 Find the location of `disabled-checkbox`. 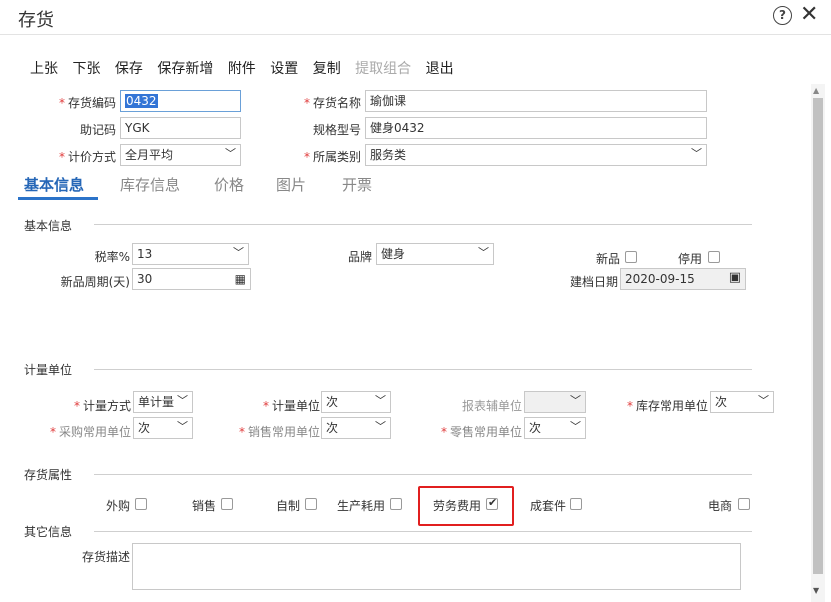

disabled-checkbox is located at coordinates (714, 257).